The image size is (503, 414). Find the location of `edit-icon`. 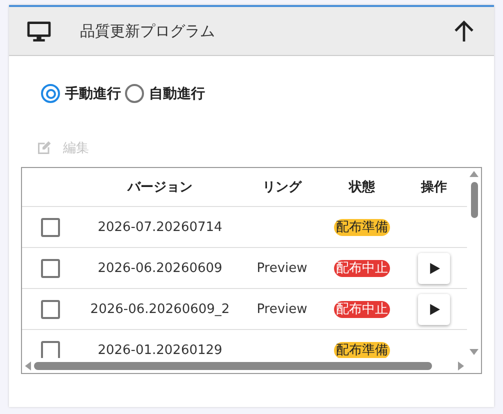

edit-icon is located at coordinates (44, 148).